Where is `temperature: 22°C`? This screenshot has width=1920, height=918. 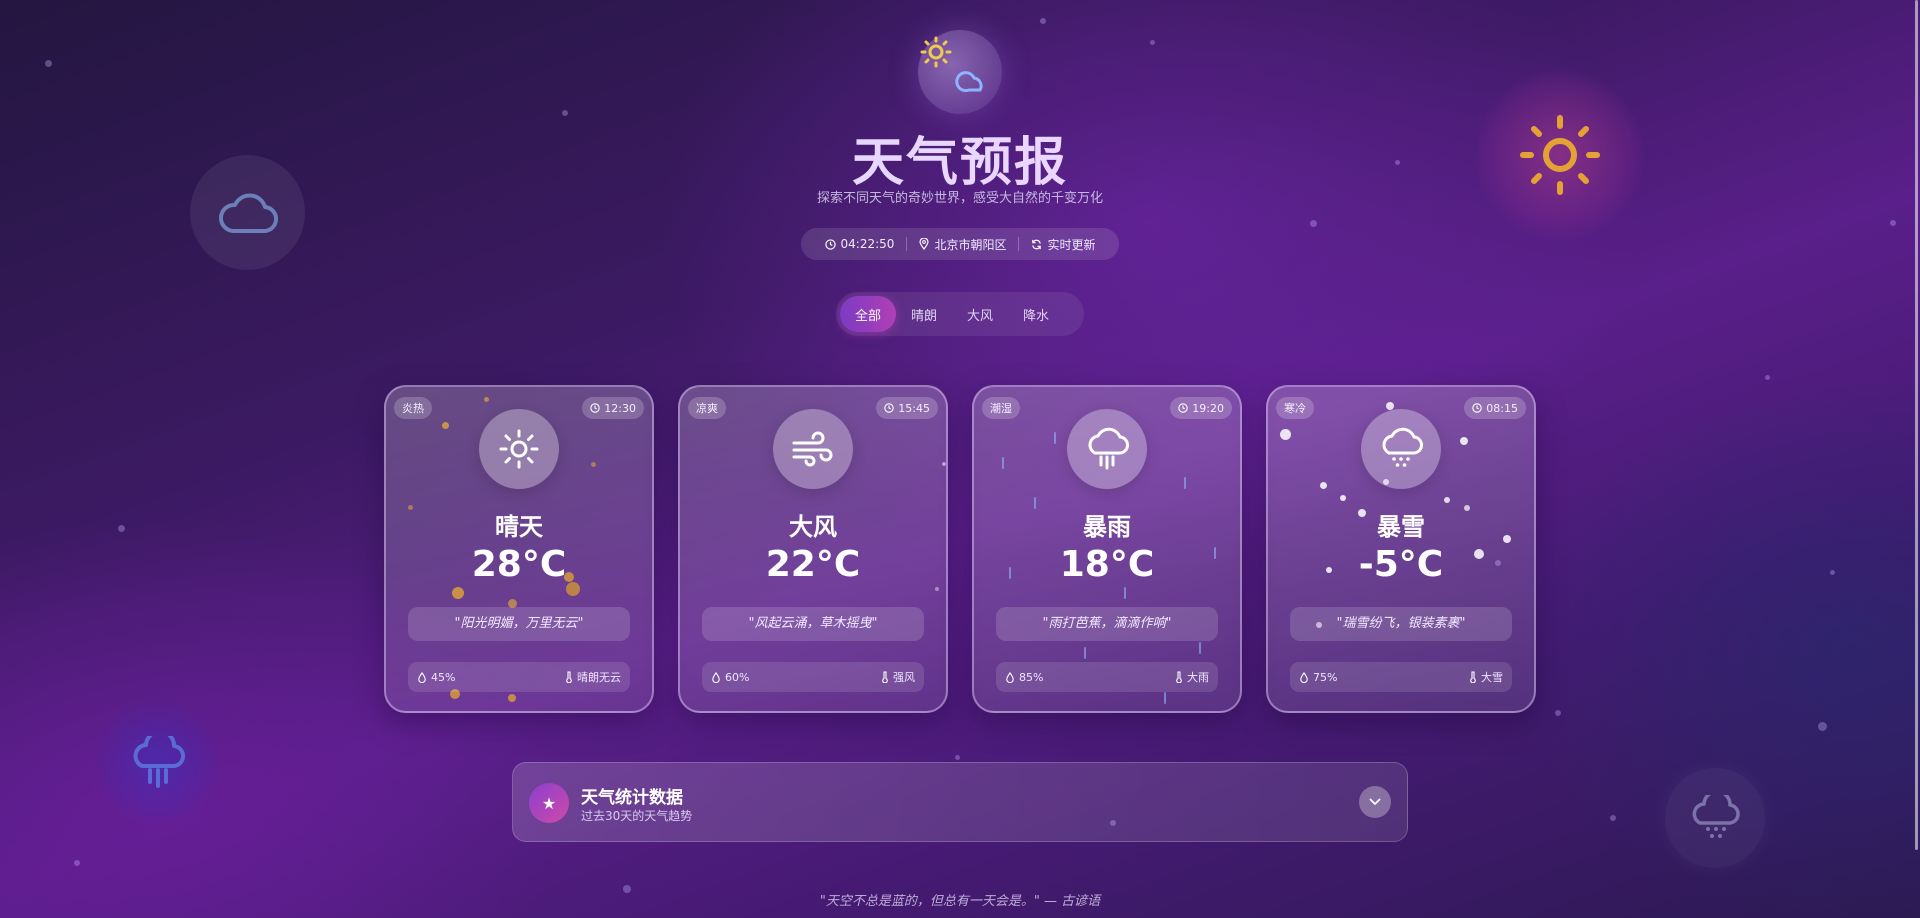 temperature: 22°C is located at coordinates (813, 564).